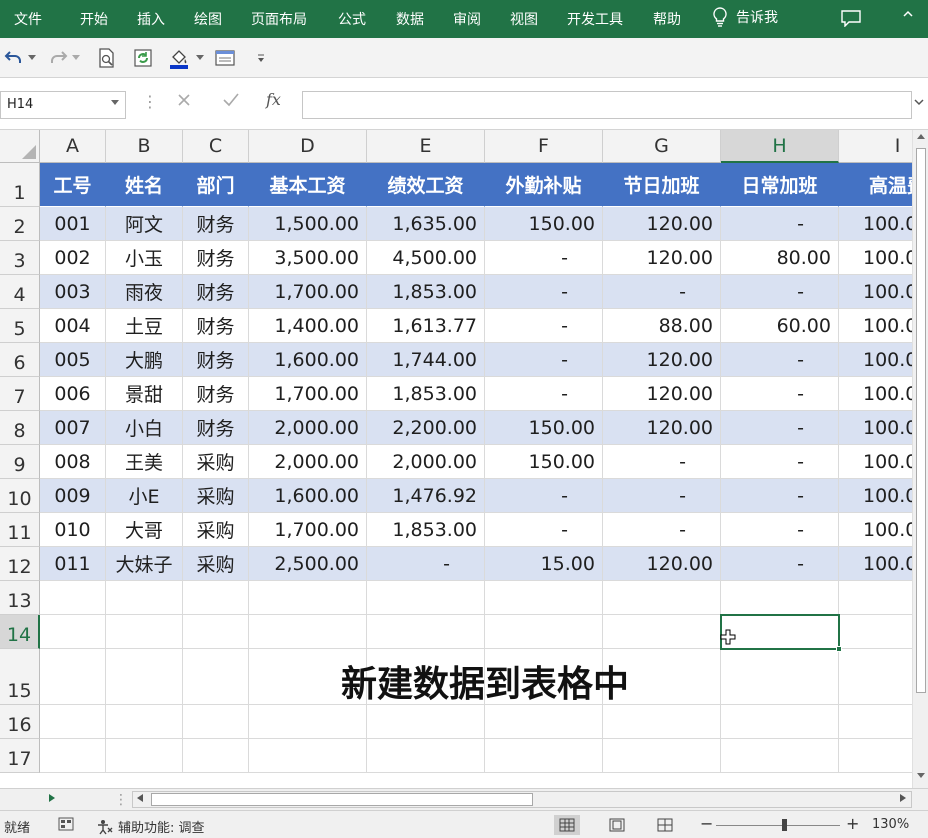  I want to click on tab-draw: 绘图, so click(208, 19).